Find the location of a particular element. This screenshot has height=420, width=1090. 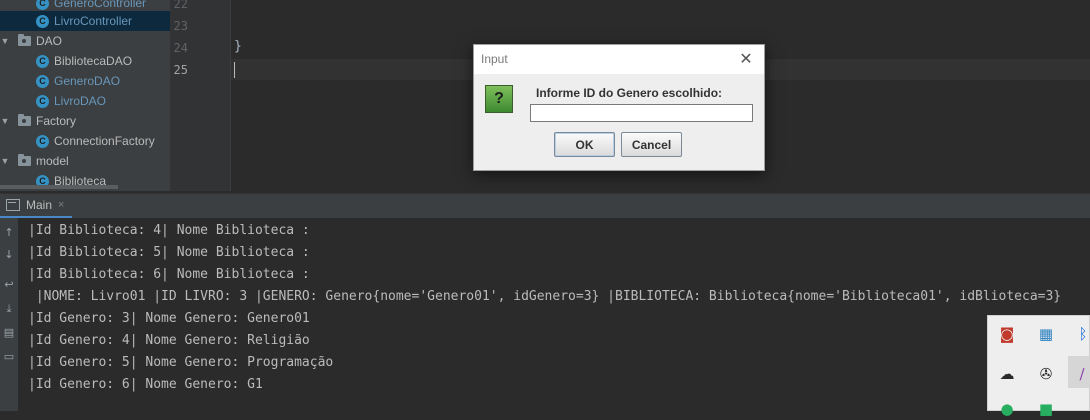

system-tray-popup: ◙ ▦ ᛒ ☁ ✇ ∕ ● ■ is located at coordinates (1038, 366).